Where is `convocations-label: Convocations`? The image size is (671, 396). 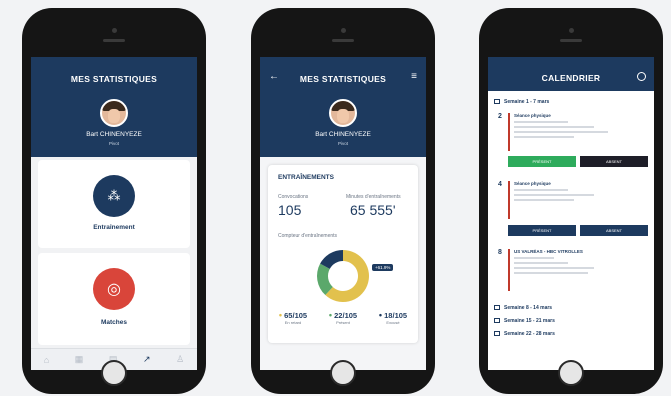 convocations-label: Convocations is located at coordinates (293, 197).